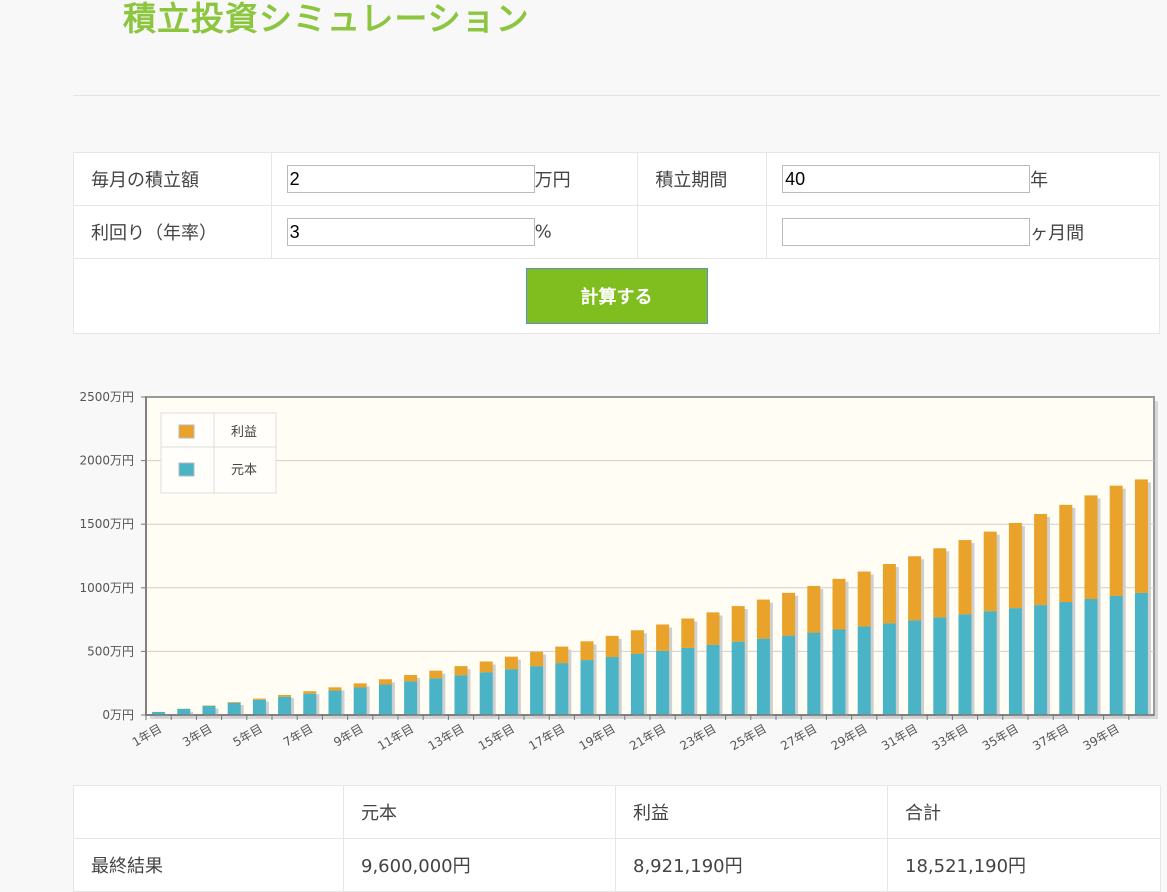 This screenshot has width=1167, height=892. Describe the element at coordinates (647, 737) in the screenshot. I see `x-tick-label: 21年目` at that location.